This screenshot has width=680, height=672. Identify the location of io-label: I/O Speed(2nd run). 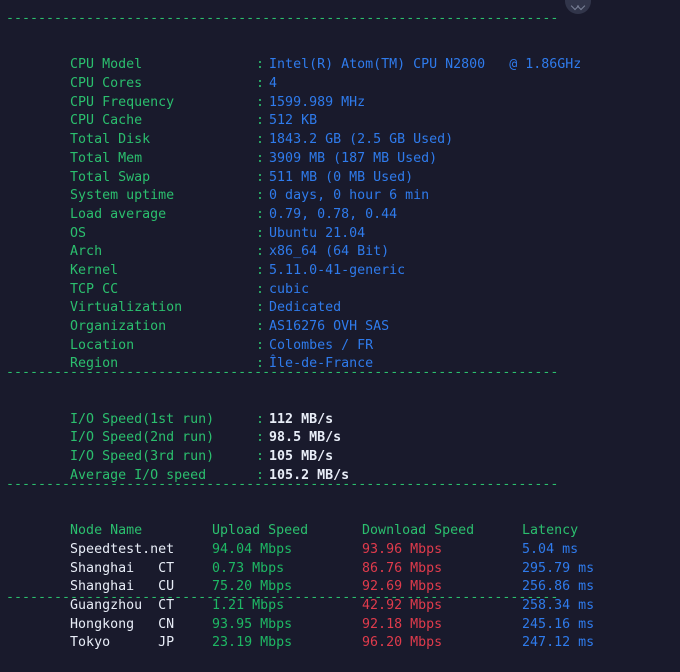
(142, 438).